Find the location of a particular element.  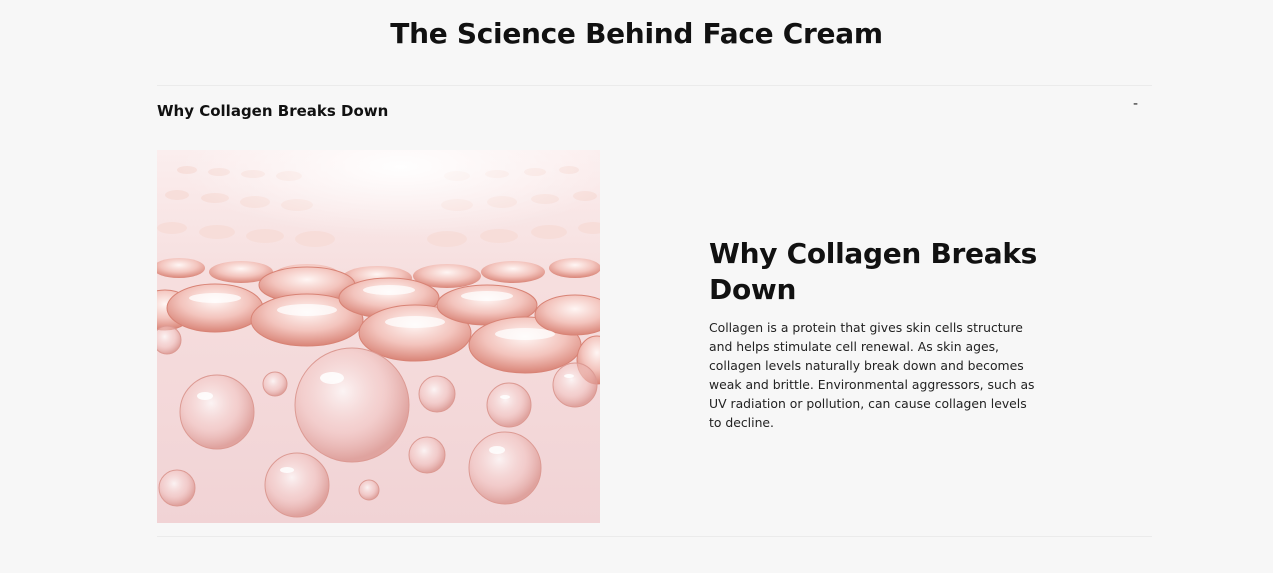

accordion-header: Why Collagen Breaks Down - is located at coordinates (654, 110).